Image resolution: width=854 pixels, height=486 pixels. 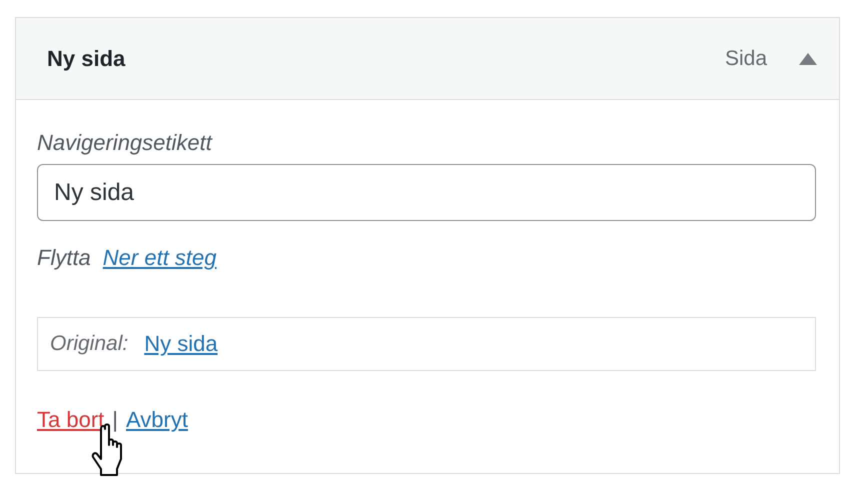 What do you see at coordinates (181, 344) in the screenshot?
I see `original-link: Ny sida` at bounding box center [181, 344].